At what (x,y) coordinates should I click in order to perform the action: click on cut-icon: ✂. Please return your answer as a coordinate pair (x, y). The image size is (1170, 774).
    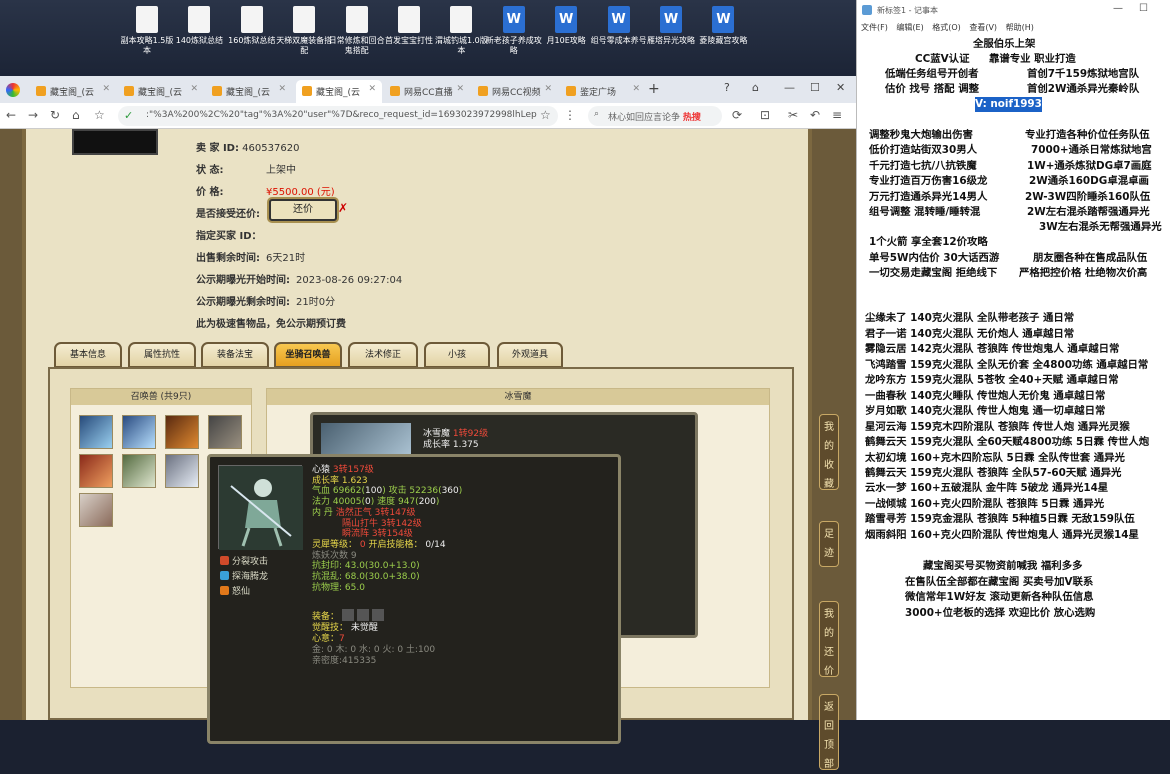
    Looking at the image, I should click on (793, 115).